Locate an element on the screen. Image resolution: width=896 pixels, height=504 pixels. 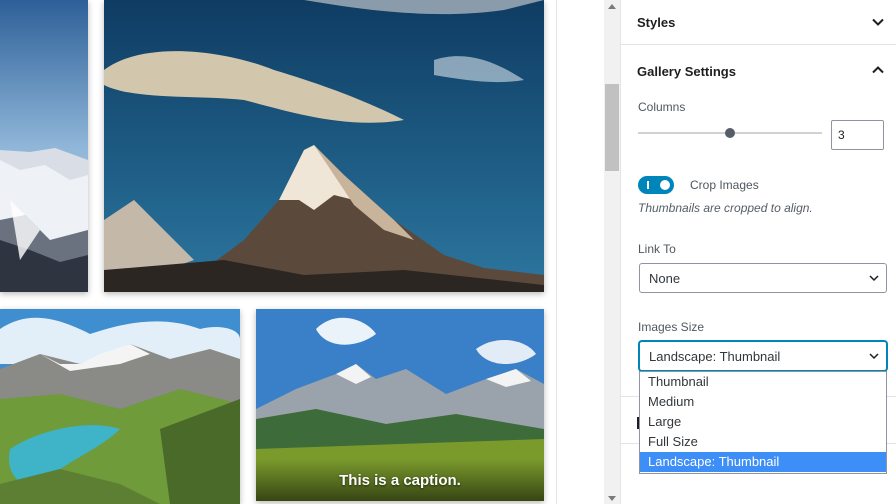
scroll-down-arrow-icon is located at coordinates (612, 498).